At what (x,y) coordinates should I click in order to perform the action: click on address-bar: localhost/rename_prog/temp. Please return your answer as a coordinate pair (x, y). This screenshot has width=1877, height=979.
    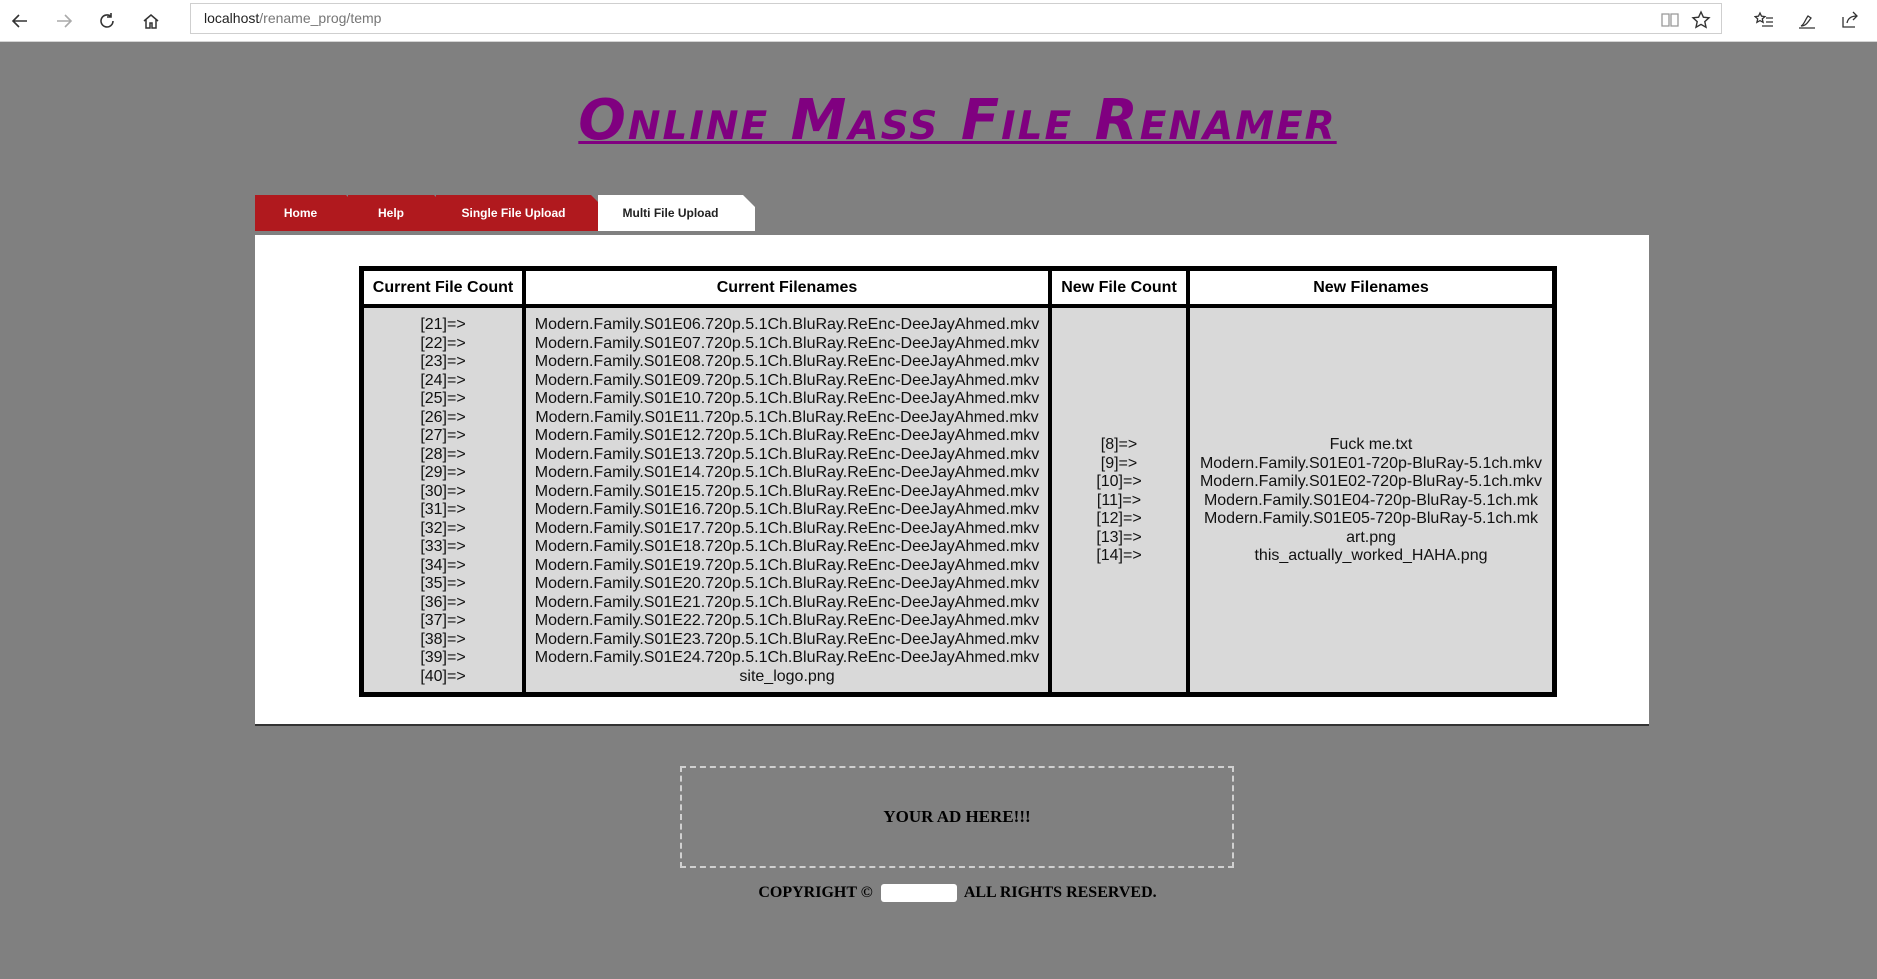
    Looking at the image, I should click on (956, 18).